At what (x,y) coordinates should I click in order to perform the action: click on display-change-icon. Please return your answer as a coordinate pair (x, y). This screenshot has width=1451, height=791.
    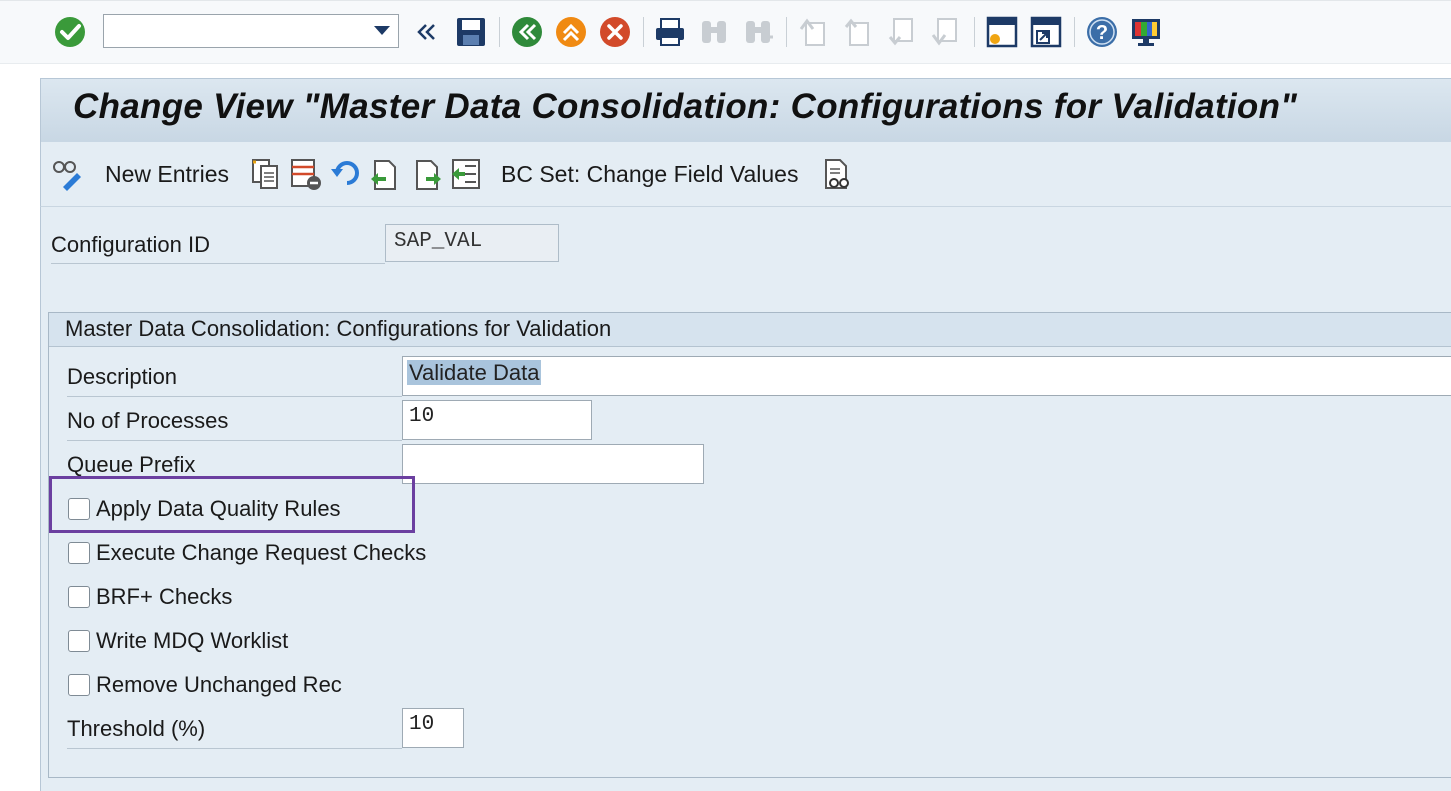
    Looking at the image, I should click on (68, 174).